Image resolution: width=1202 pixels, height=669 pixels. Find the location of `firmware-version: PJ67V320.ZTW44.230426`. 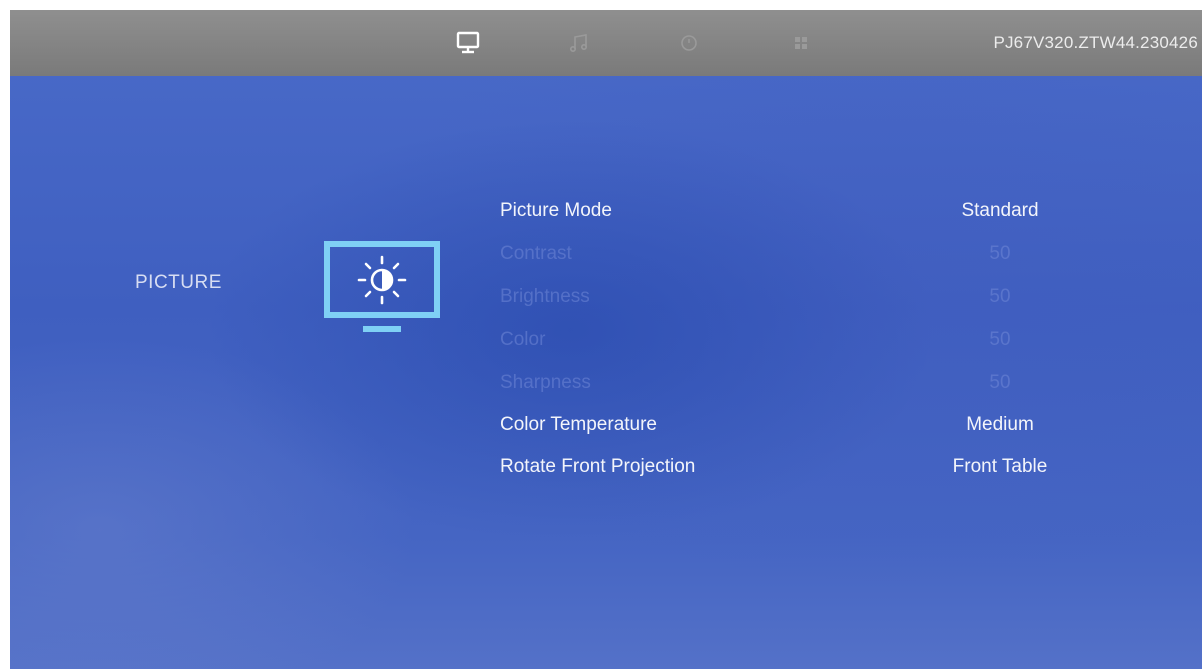

firmware-version: PJ67V320.ZTW44.230426 is located at coordinates (1095, 42).